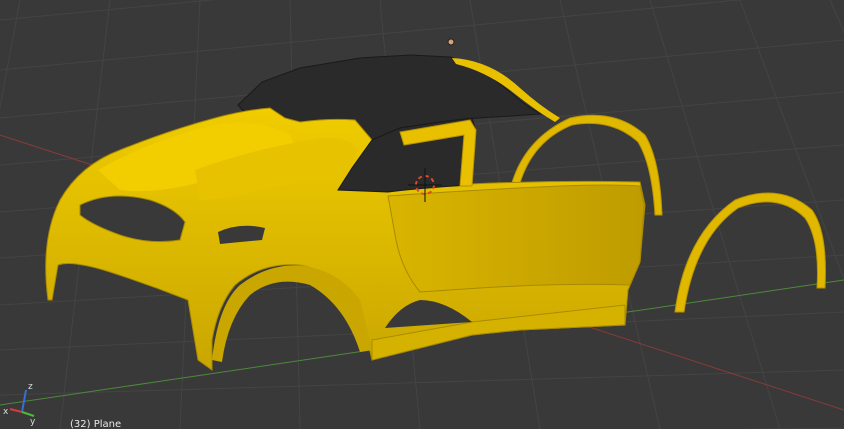  What do you see at coordinates (30, 387) in the screenshot?
I see `axis-label-z: z` at bounding box center [30, 387].